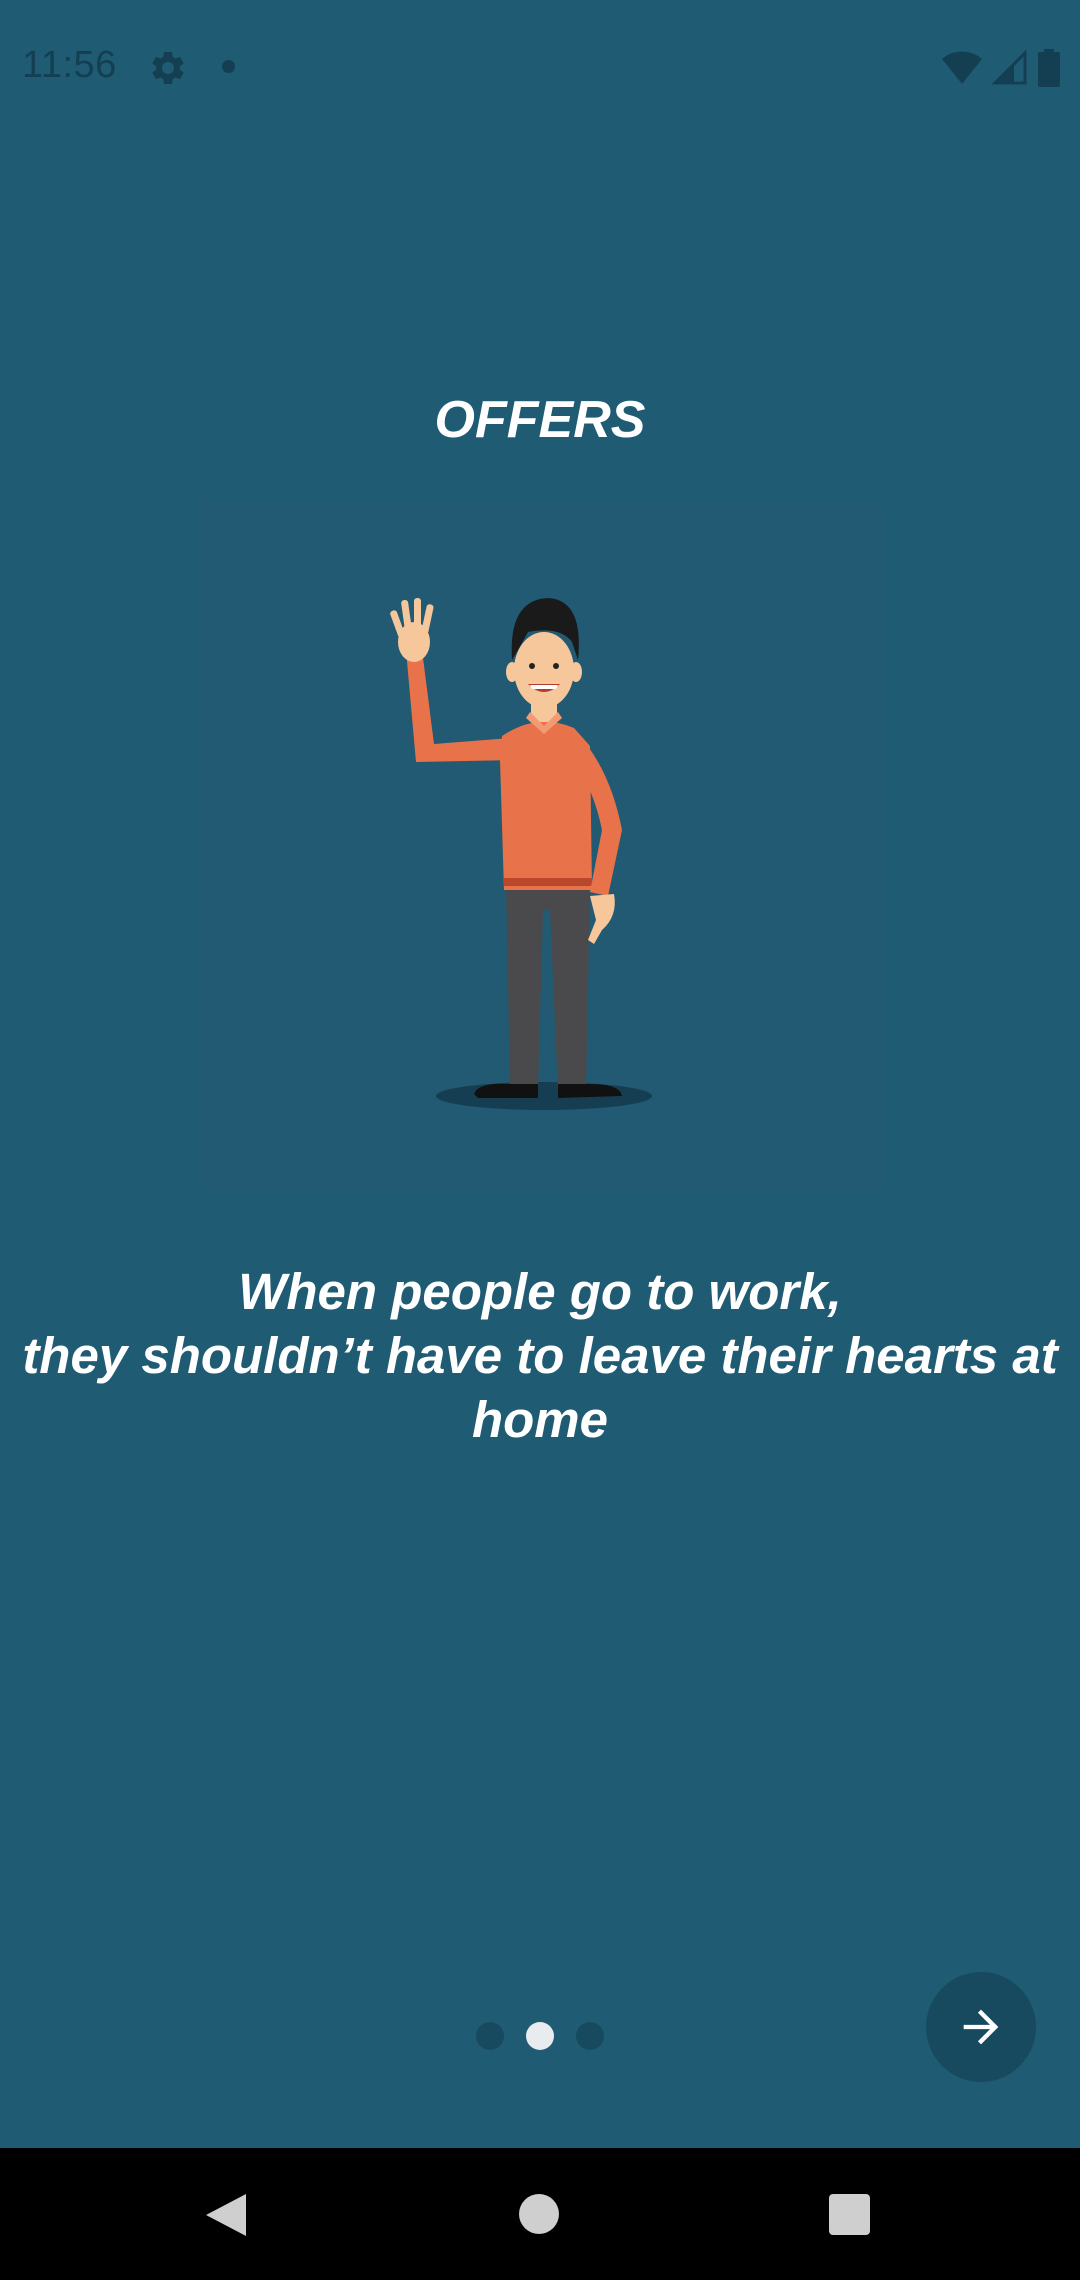 The height and width of the screenshot is (2280, 1080). I want to click on navigation-bar, so click(540, 2214).